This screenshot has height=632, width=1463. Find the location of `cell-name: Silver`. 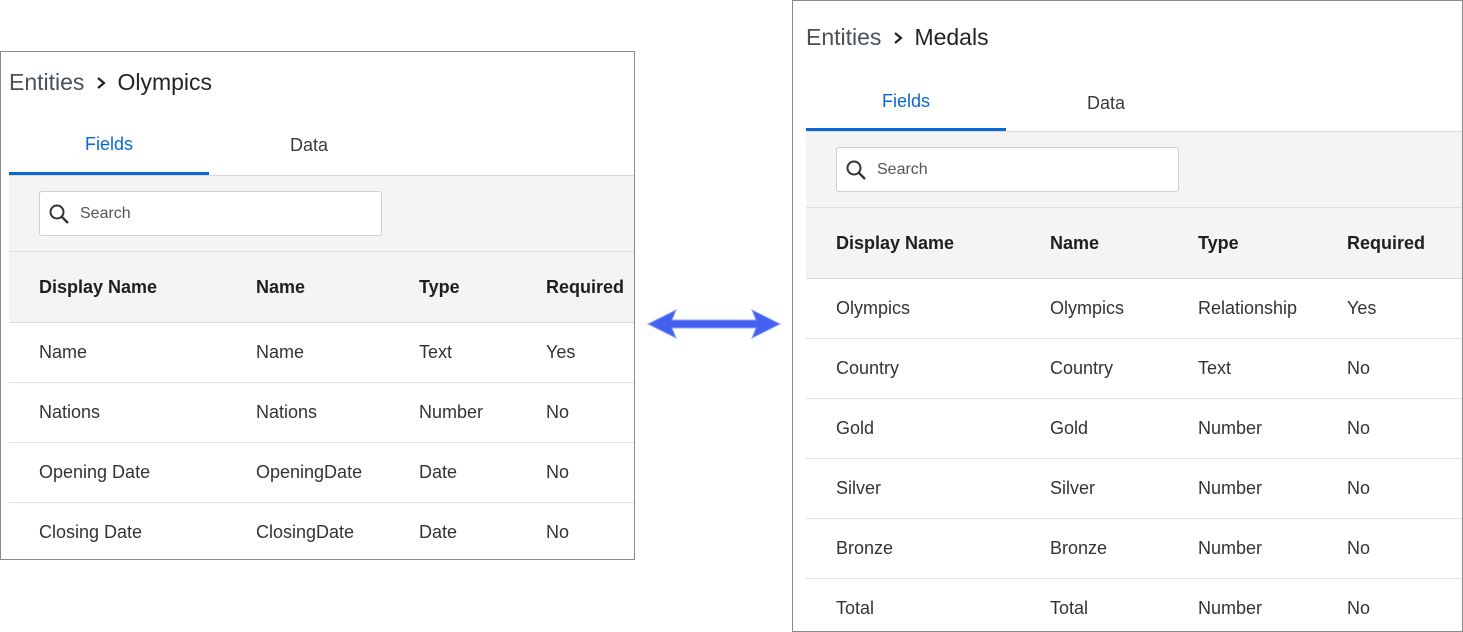

cell-name: Silver is located at coordinates (1094, 488).